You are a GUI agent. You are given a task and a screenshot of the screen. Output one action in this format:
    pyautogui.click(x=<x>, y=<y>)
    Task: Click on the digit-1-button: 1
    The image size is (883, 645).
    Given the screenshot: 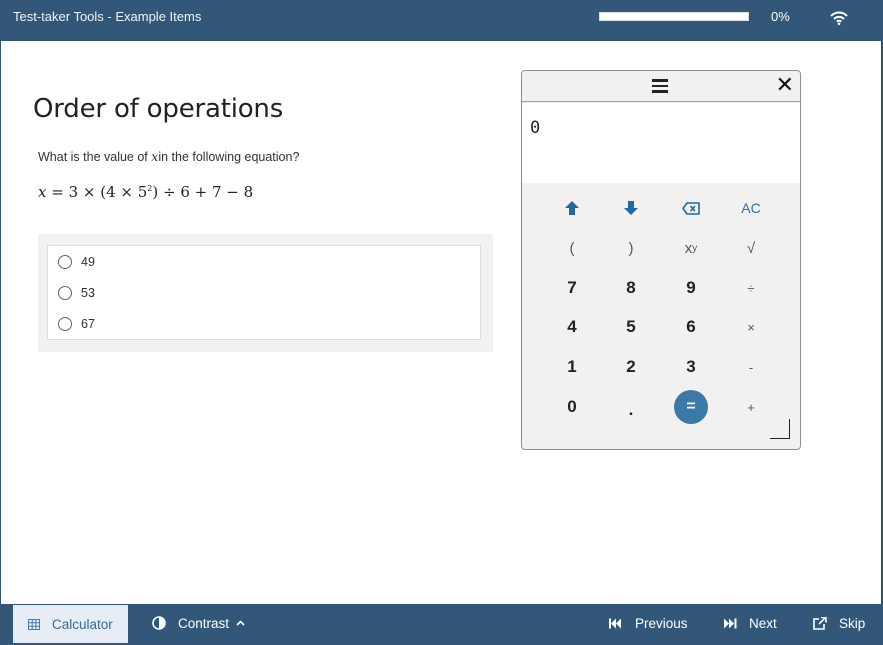 What is the action you would take?
    pyautogui.click(x=572, y=367)
    